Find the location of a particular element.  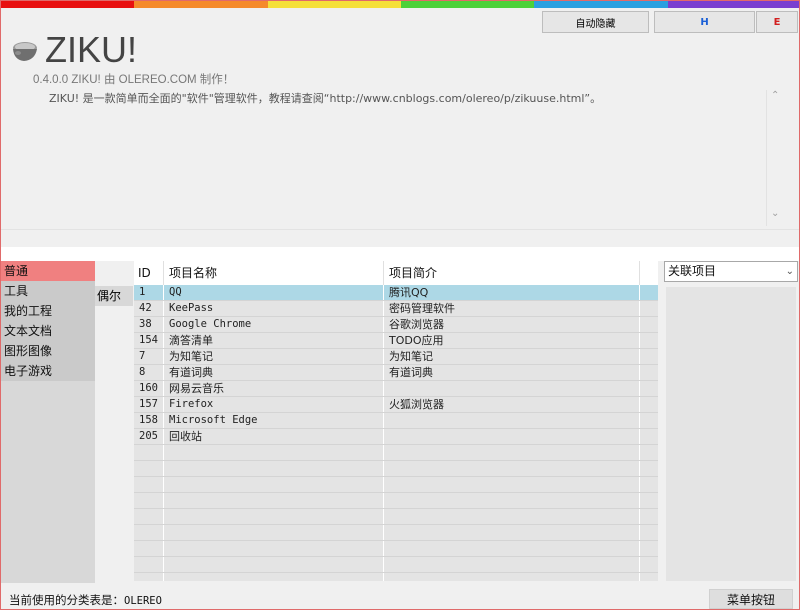

menu-button-label: 菜单按钮 is located at coordinates (750, 599).